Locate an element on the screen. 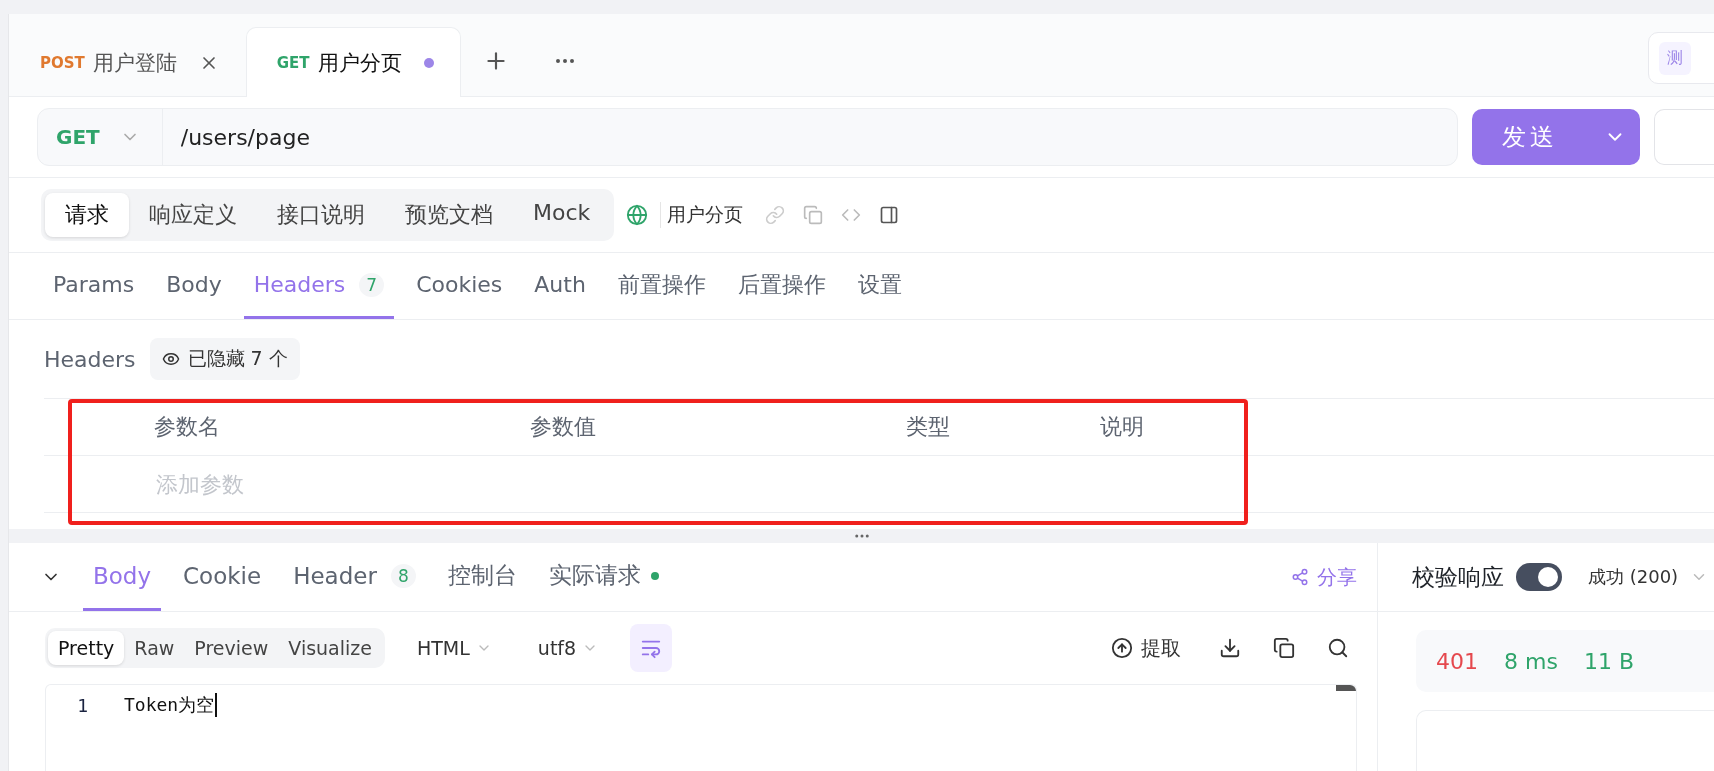  count-badge: 8 is located at coordinates (403, 575).